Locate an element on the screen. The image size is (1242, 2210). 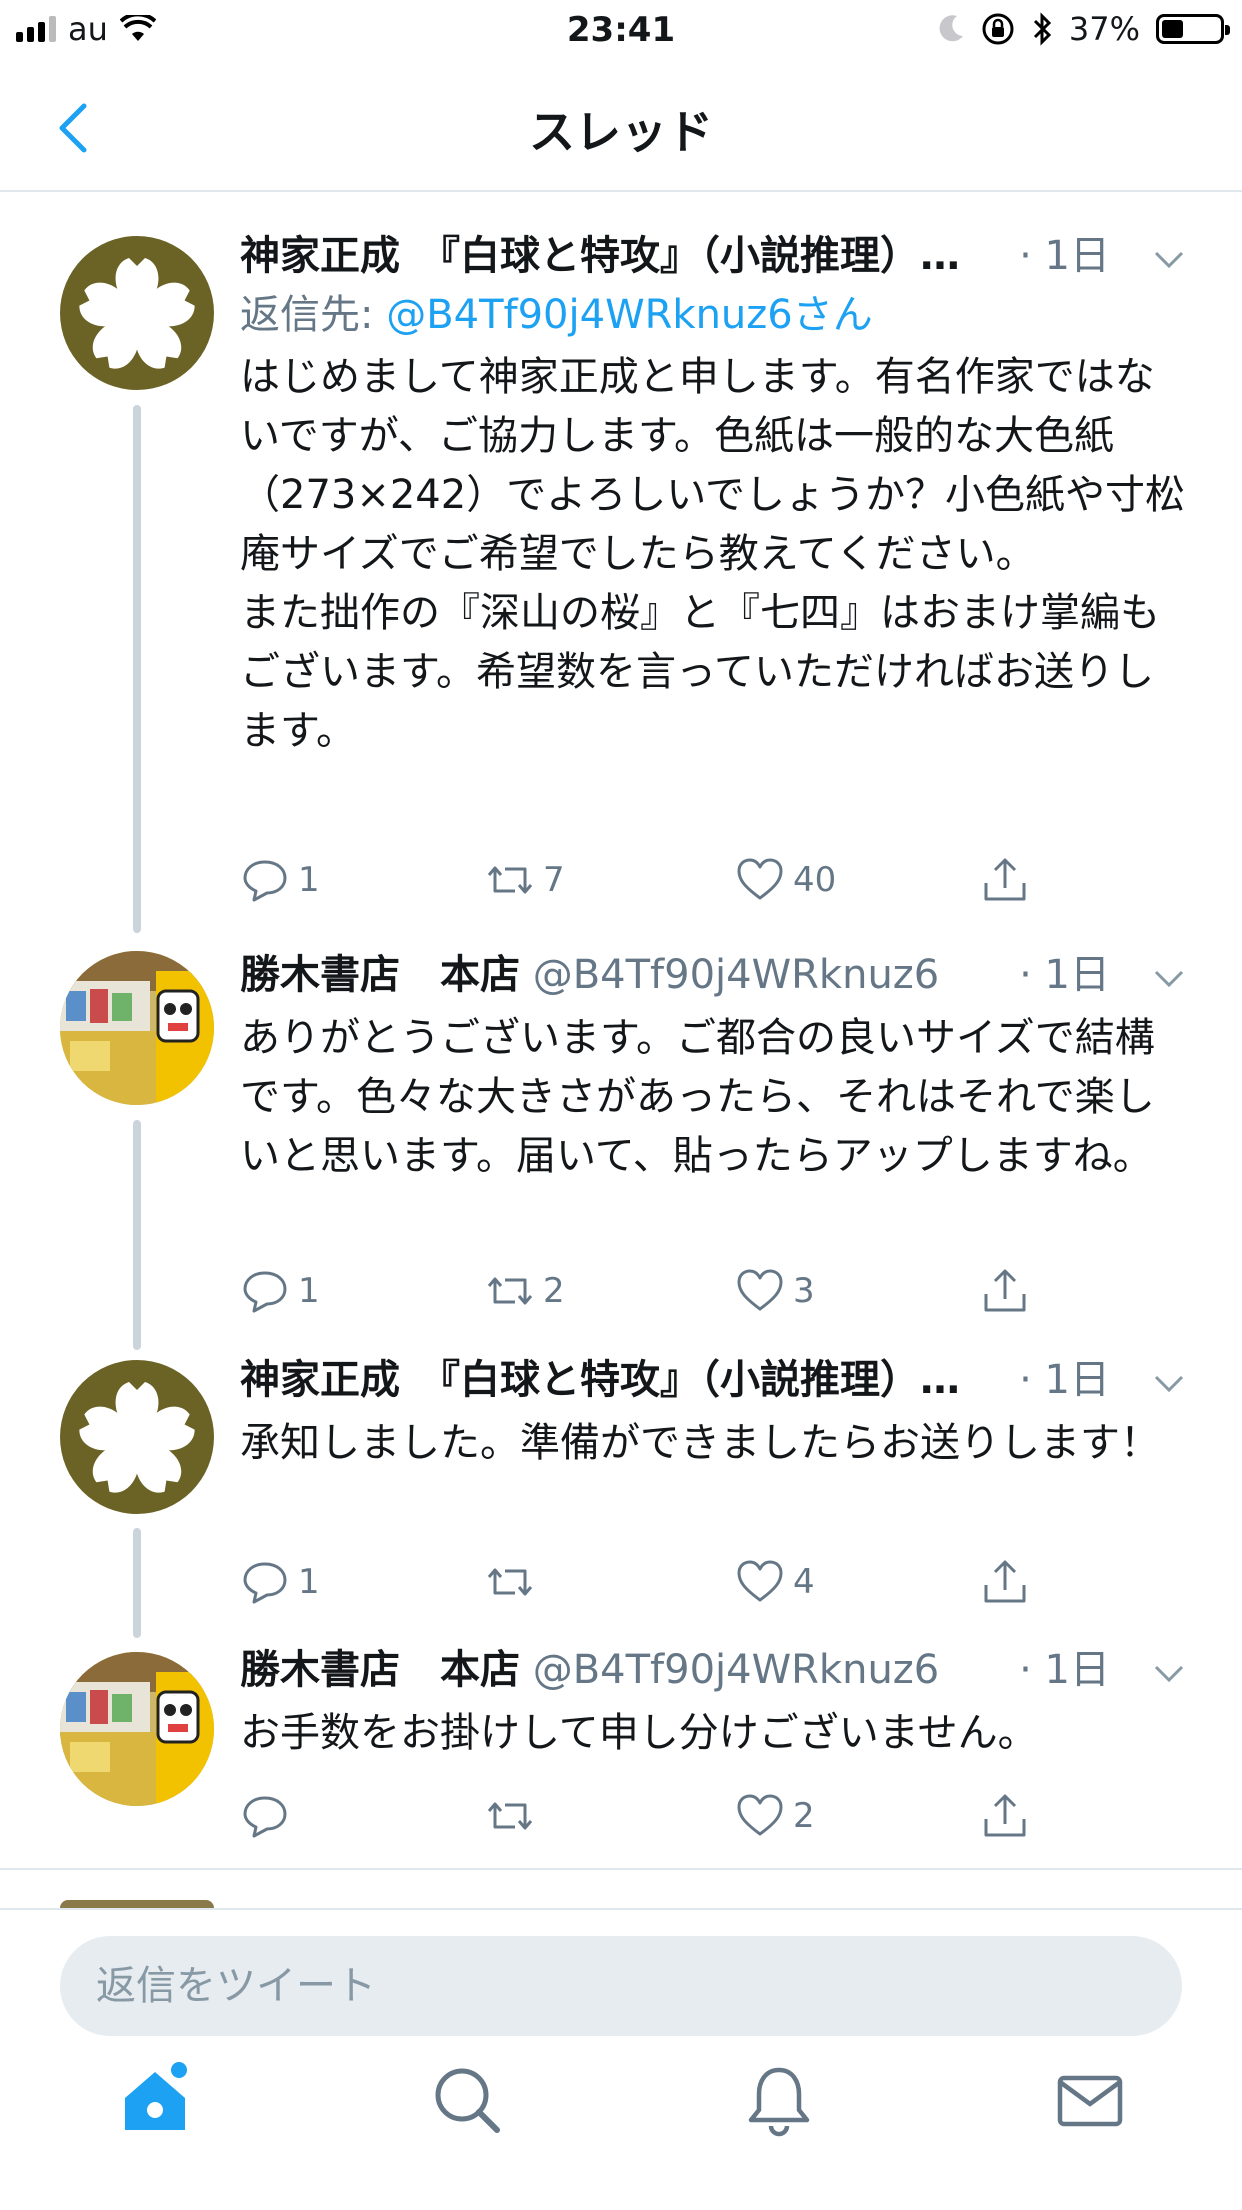
retweet-count: 2 is located at coordinates (554, 1291).